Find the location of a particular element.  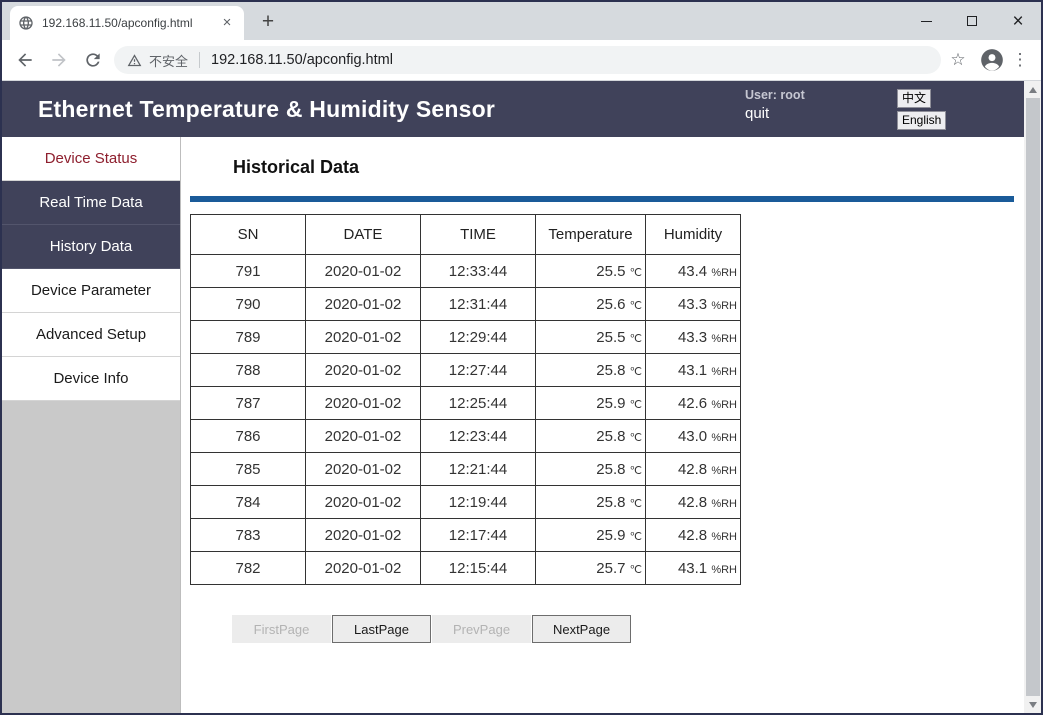

vertical-scrollbar is located at coordinates (1032, 397).